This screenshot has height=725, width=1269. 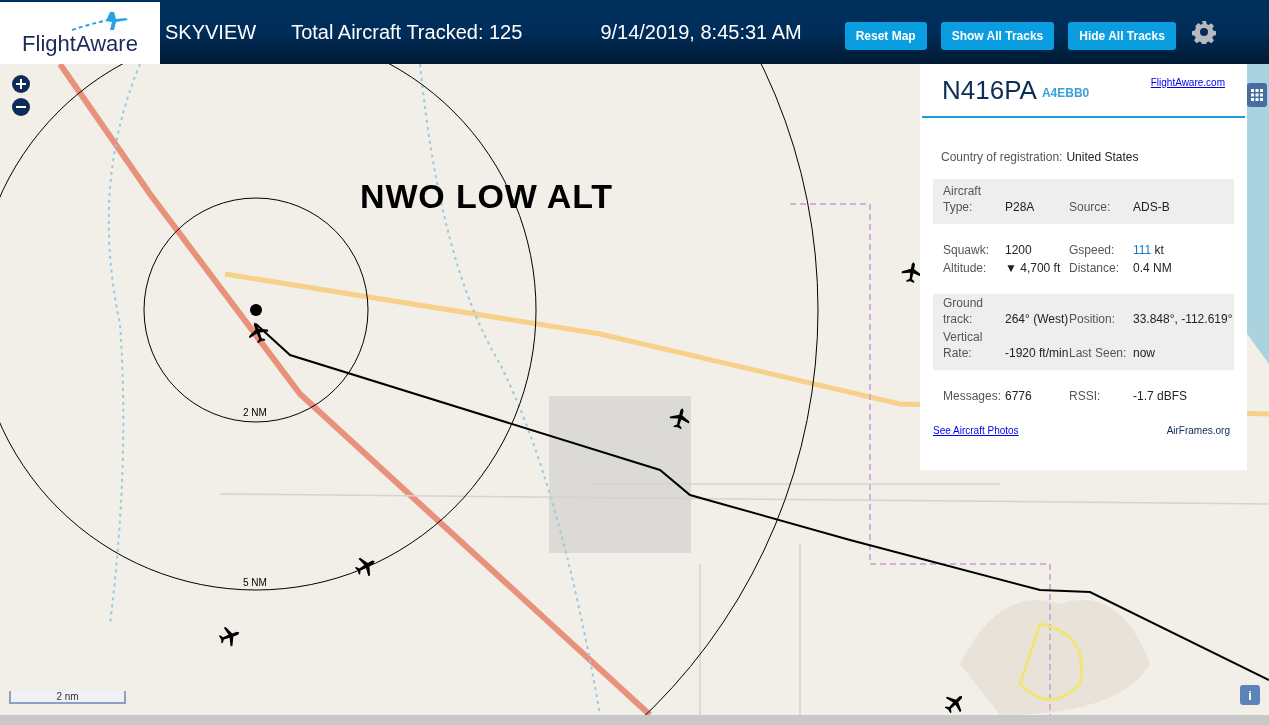 What do you see at coordinates (255, 413) in the screenshot?
I see `range-ring-label: 2 NM` at bounding box center [255, 413].